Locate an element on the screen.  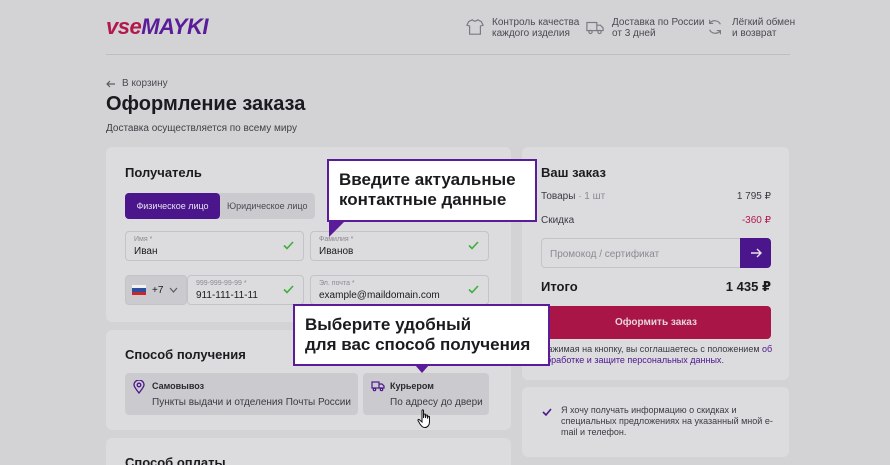
phone-value: 911-111-11-11 is located at coordinates (227, 295).